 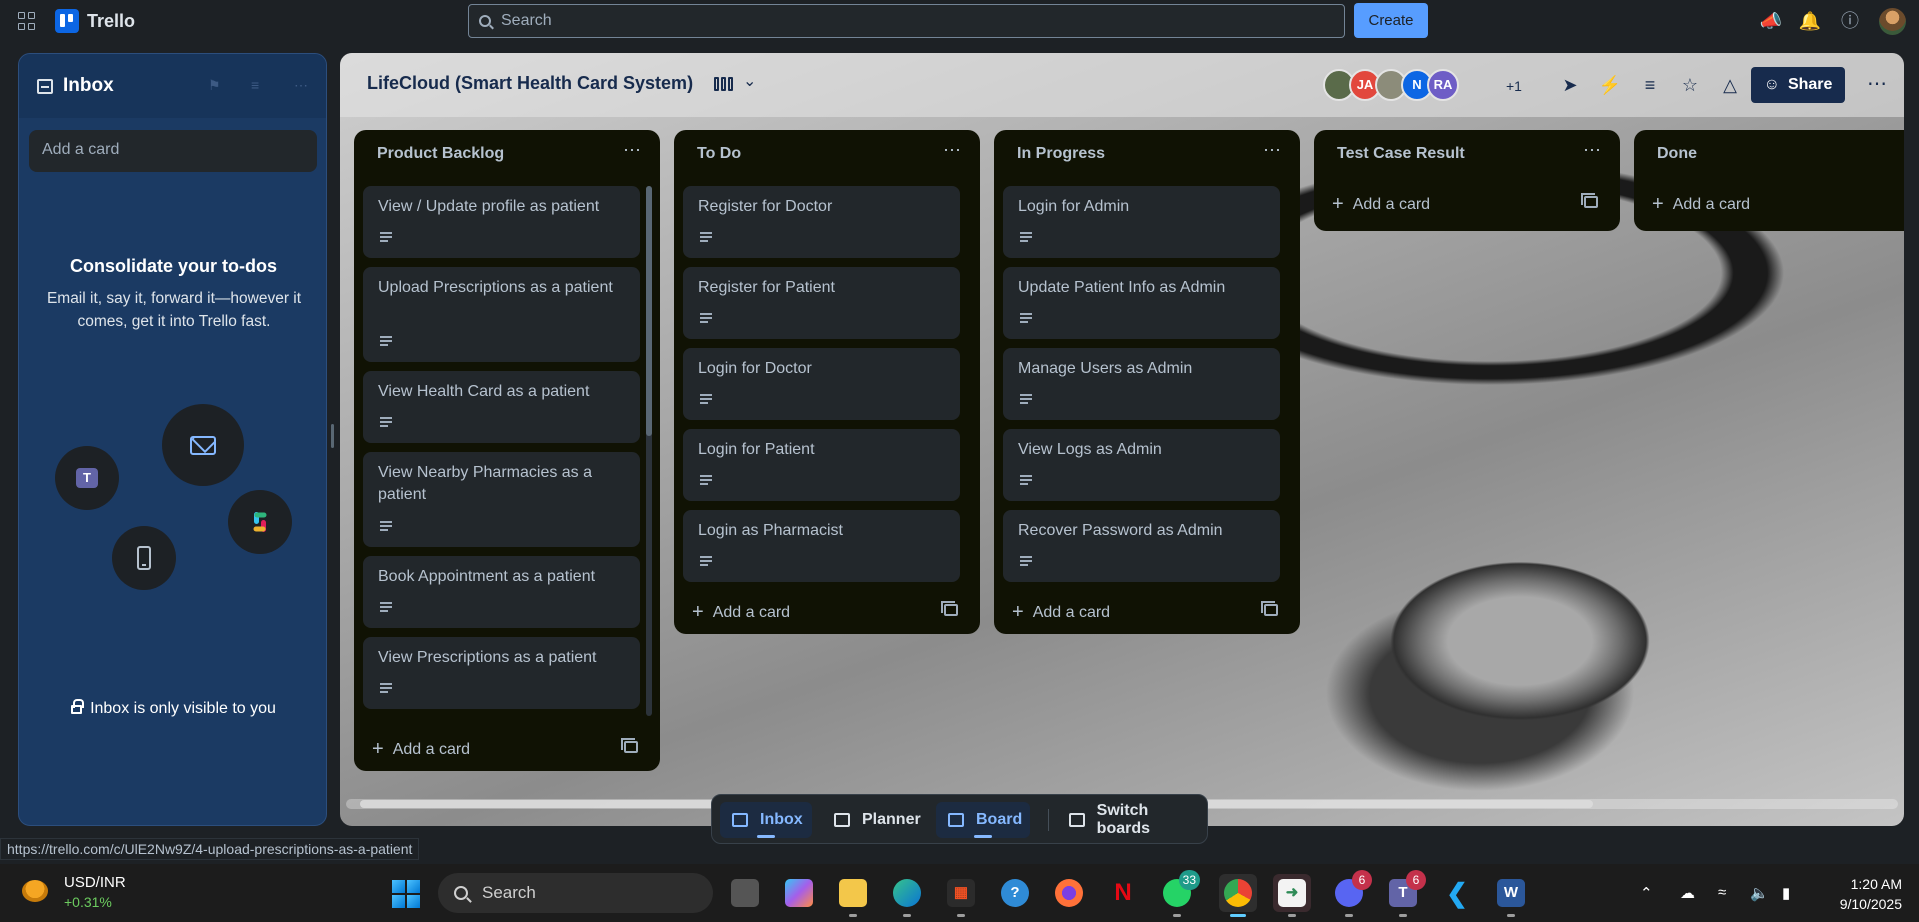 What do you see at coordinates (1771, 21) in the screenshot?
I see `megaphone-icon: 📣` at bounding box center [1771, 21].